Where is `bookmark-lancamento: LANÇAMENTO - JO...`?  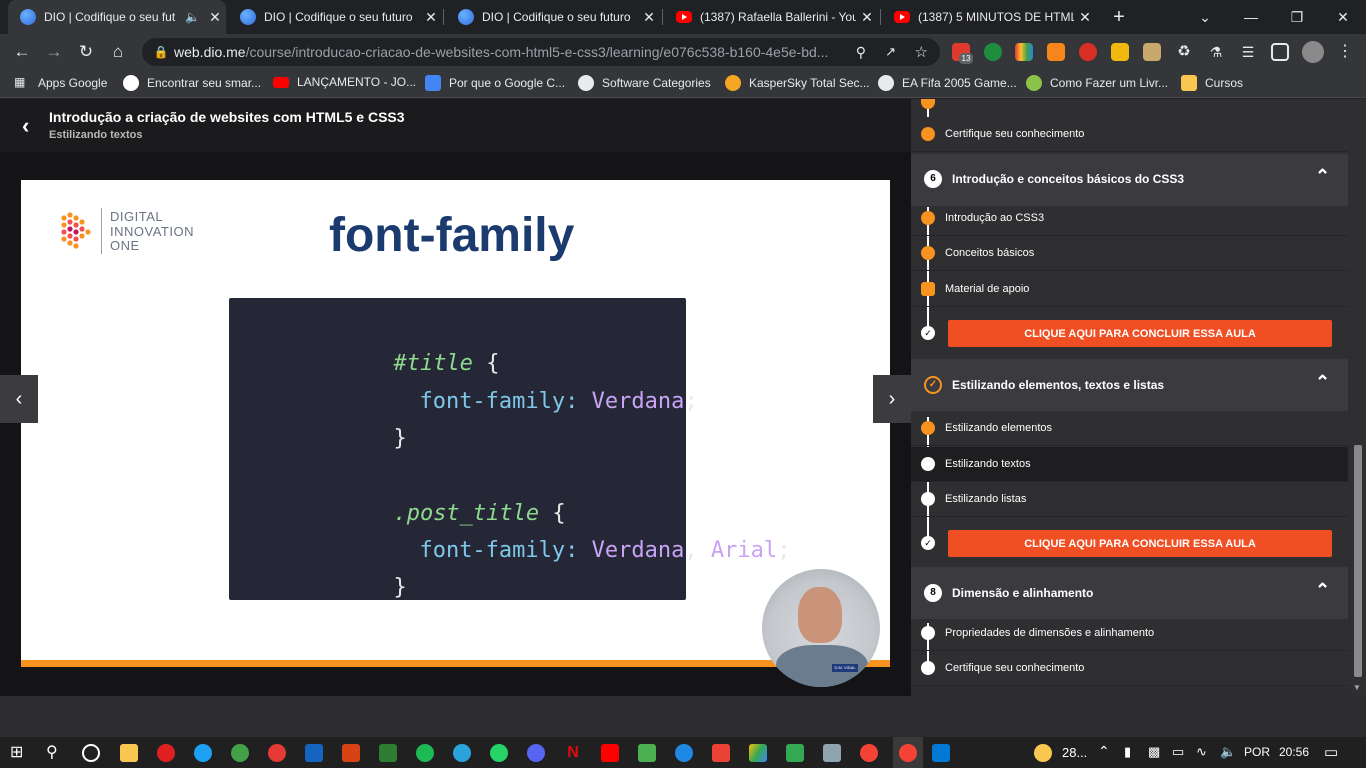
bookmark-lancamento: LANÇAMENTO - JO... is located at coordinates (344, 82).